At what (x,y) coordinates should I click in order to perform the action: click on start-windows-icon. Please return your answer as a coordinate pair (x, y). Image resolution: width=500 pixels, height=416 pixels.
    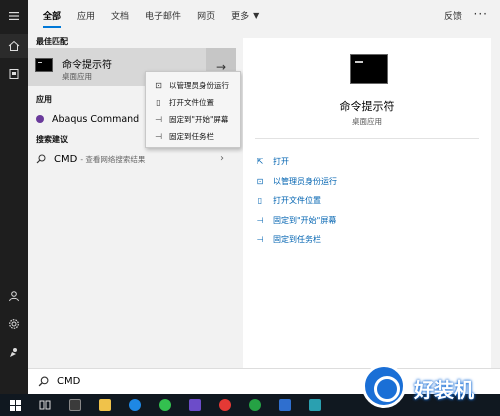
    Looking at the image, I should click on (15, 405).